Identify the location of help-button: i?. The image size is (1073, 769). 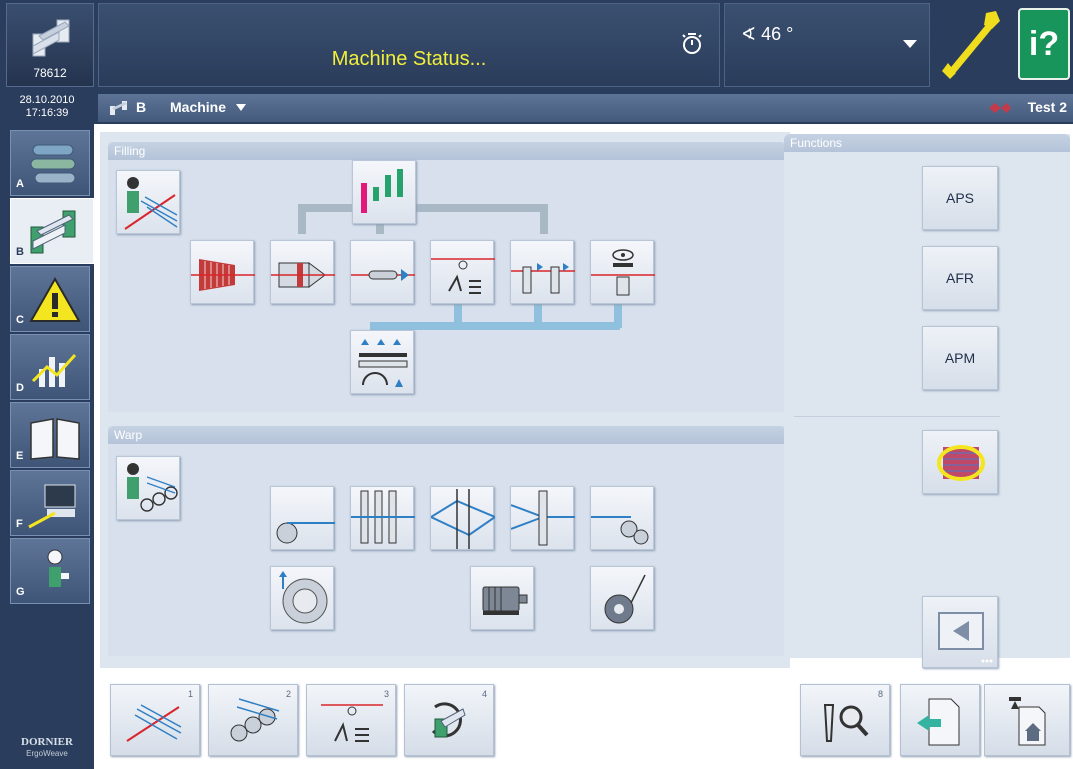
(1044, 44).